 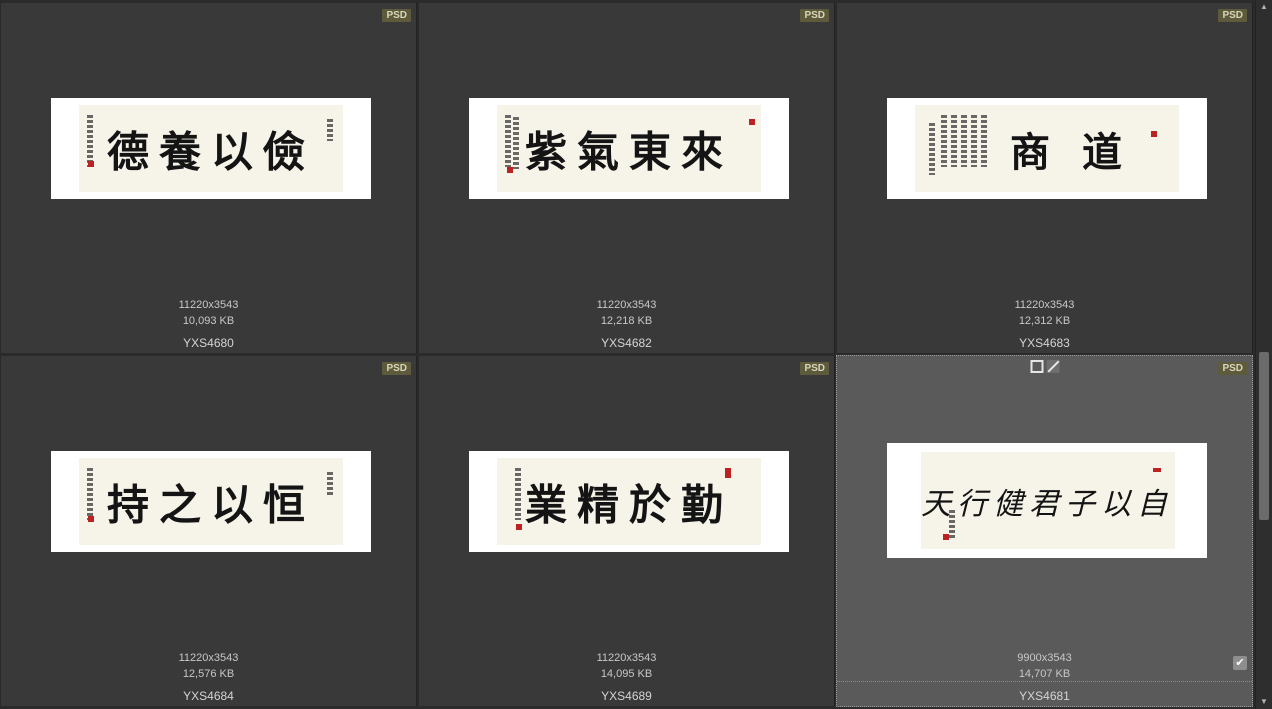 What do you see at coordinates (628, 151) in the screenshot?
I see `calligraphy-characters: 紫氣東來` at bounding box center [628, 151].